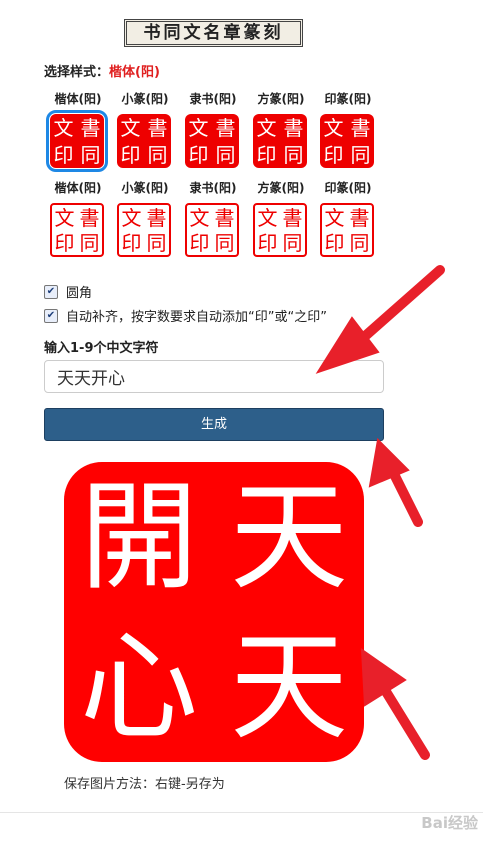  What do you see at coordinates (380, 319) in the screenshot?
I see `arrow-pointing-to-input-icon` at bounding box center [380, 319].